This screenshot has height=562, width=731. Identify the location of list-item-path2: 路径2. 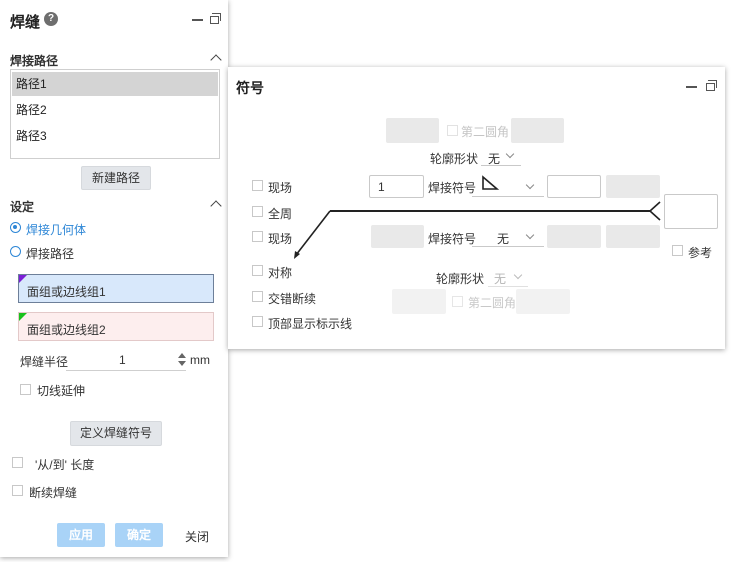
(115, 110).